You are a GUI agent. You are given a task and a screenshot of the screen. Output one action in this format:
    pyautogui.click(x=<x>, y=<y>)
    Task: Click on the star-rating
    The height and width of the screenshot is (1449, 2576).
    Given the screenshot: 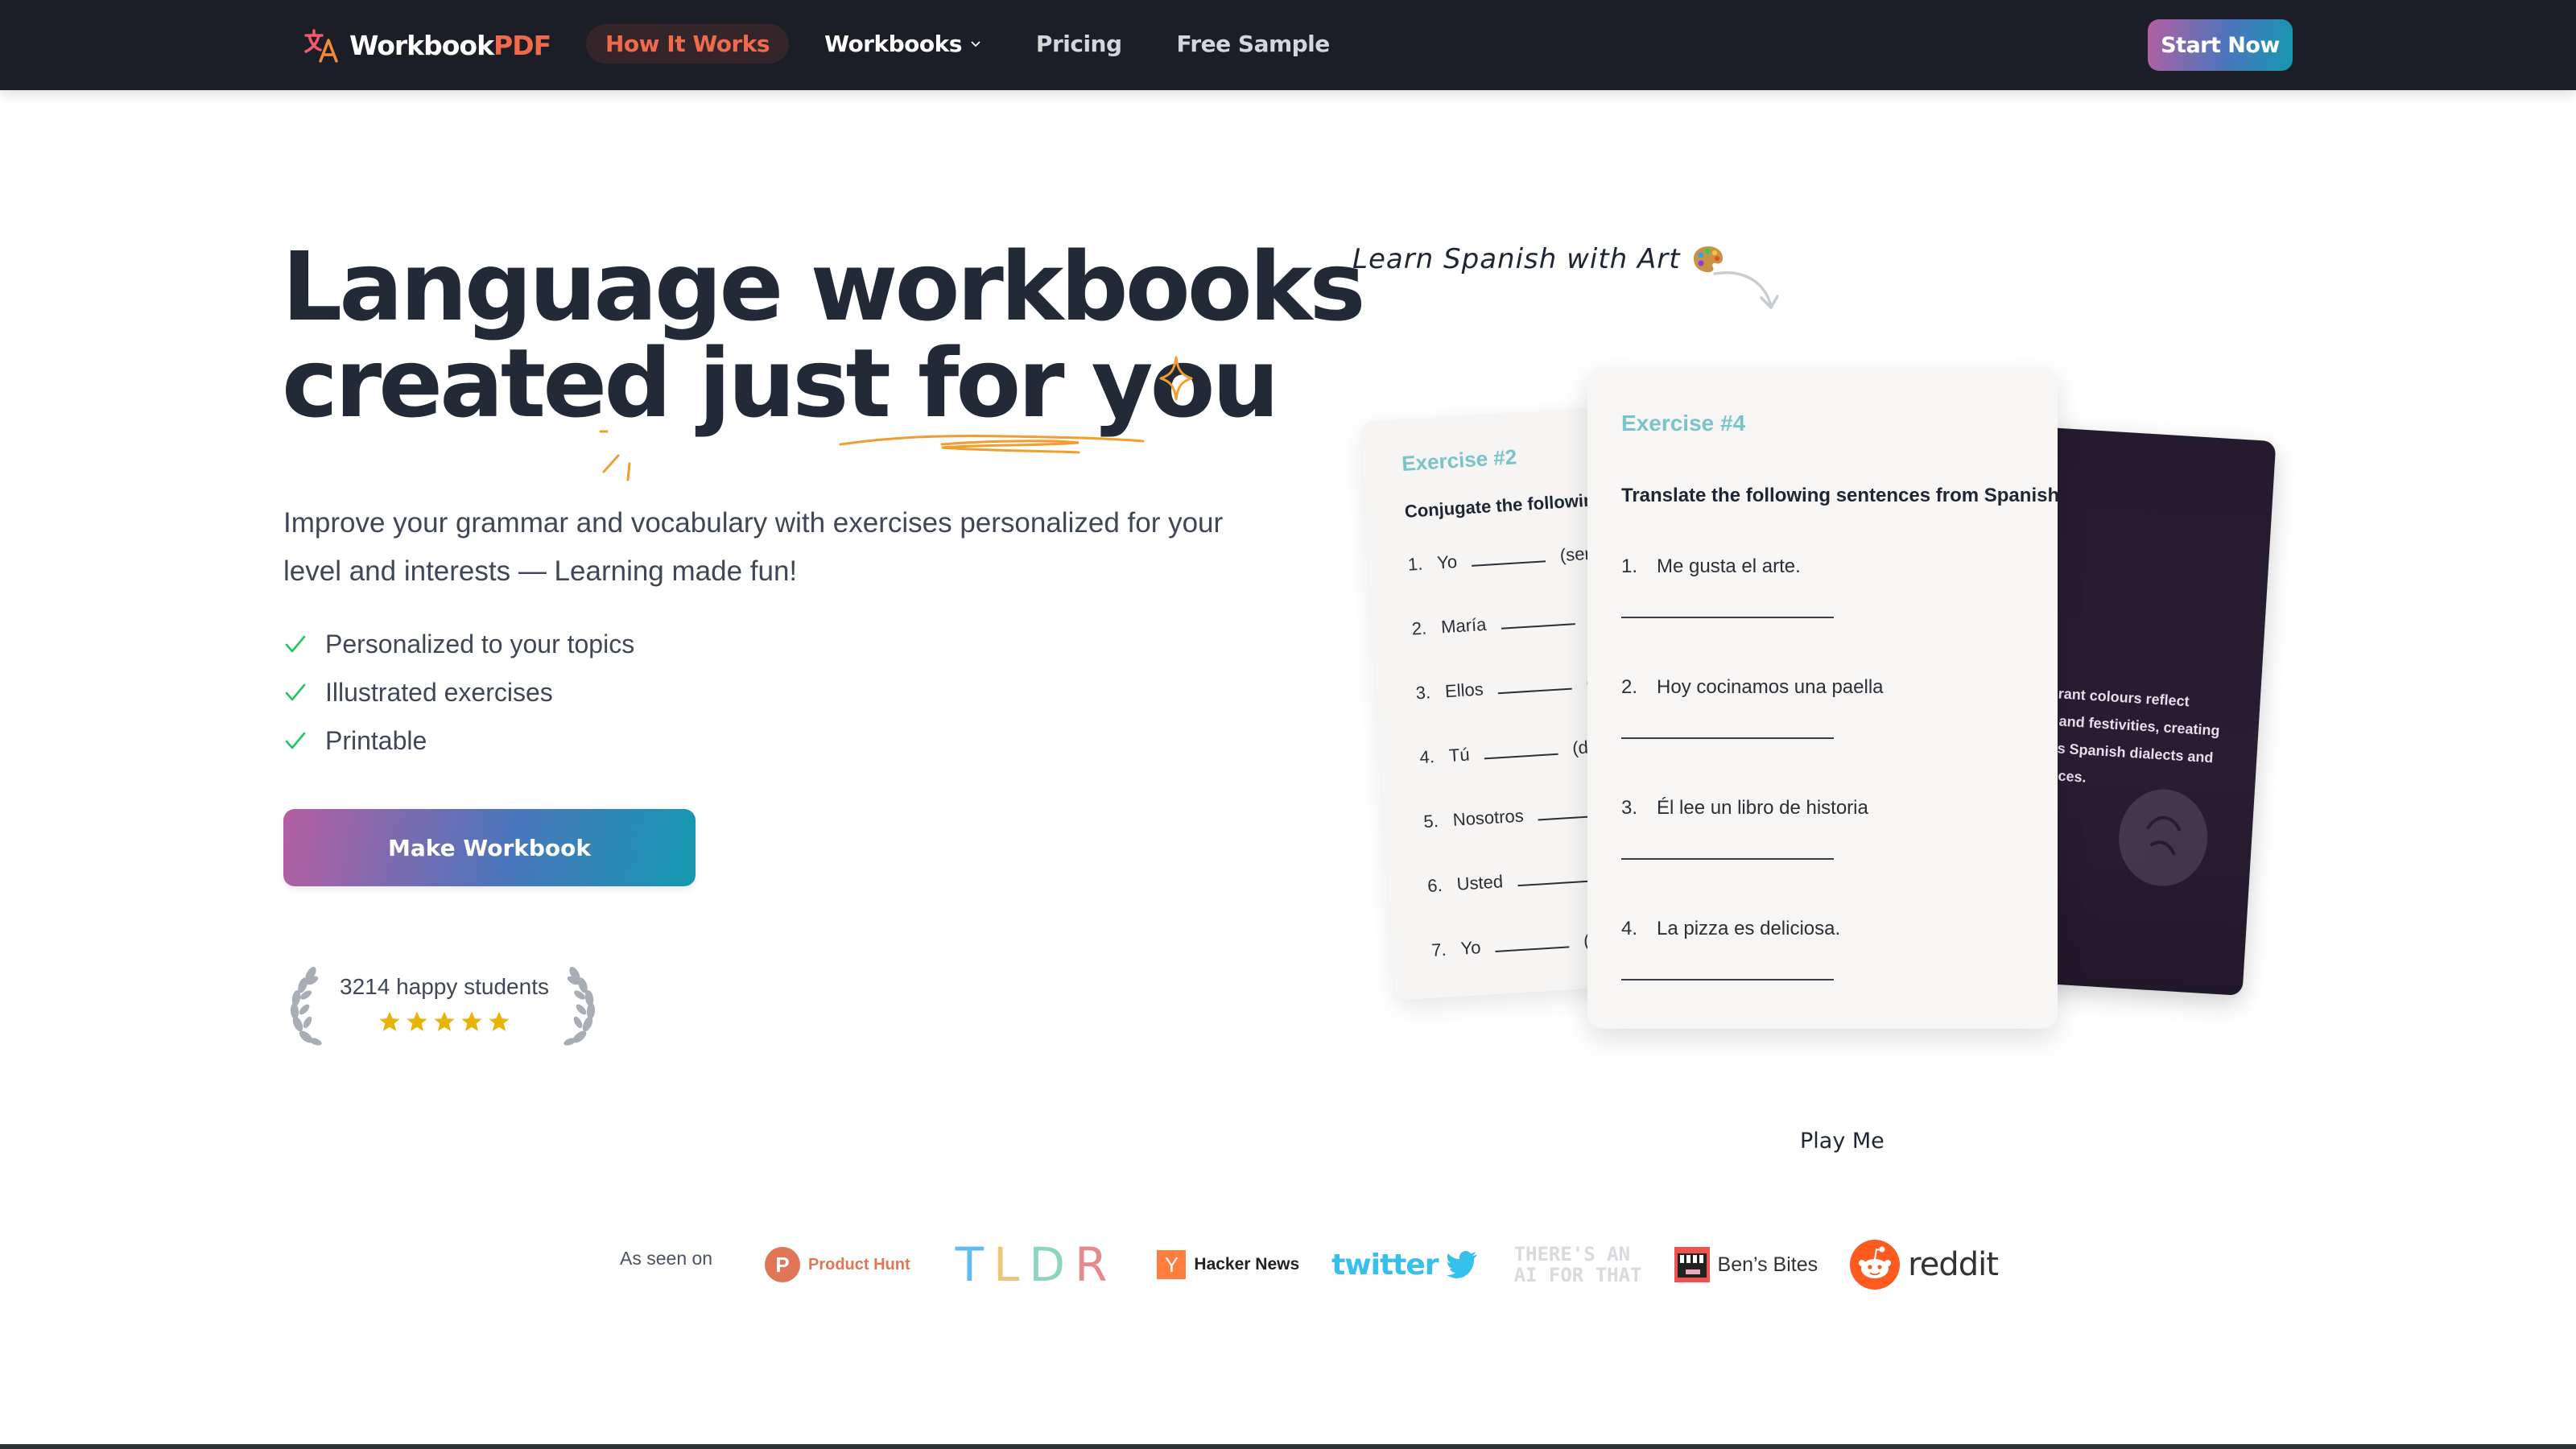 What is the action you would take?
    pyautogui.click(x=444, y=1021)
    